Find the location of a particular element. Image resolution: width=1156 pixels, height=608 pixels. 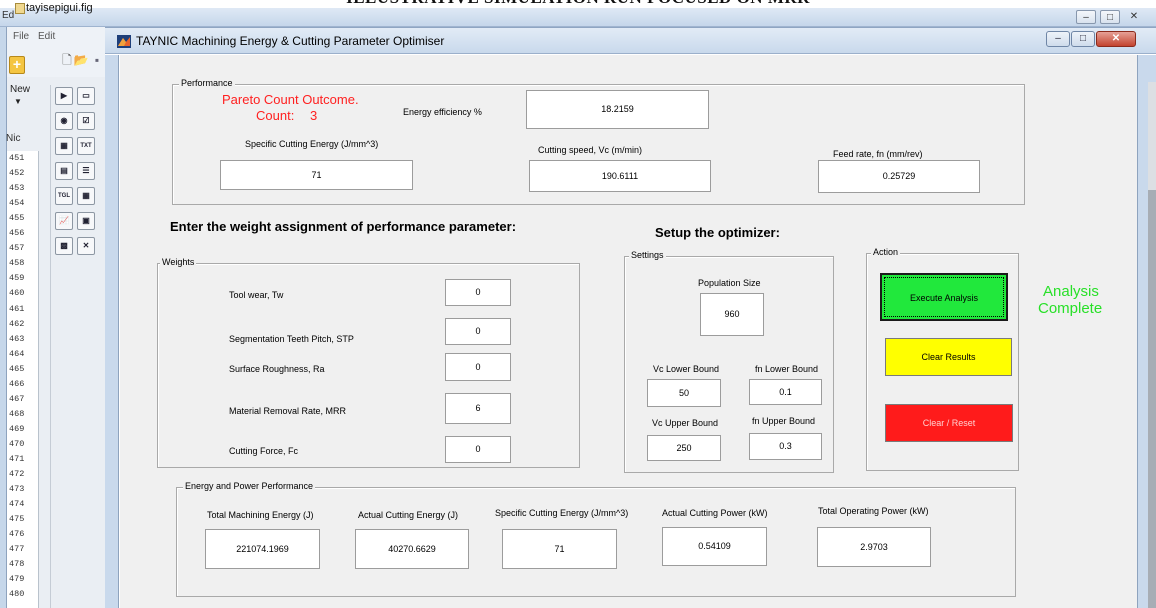

population-size-input: 960 is located at coordinates (732, 314).